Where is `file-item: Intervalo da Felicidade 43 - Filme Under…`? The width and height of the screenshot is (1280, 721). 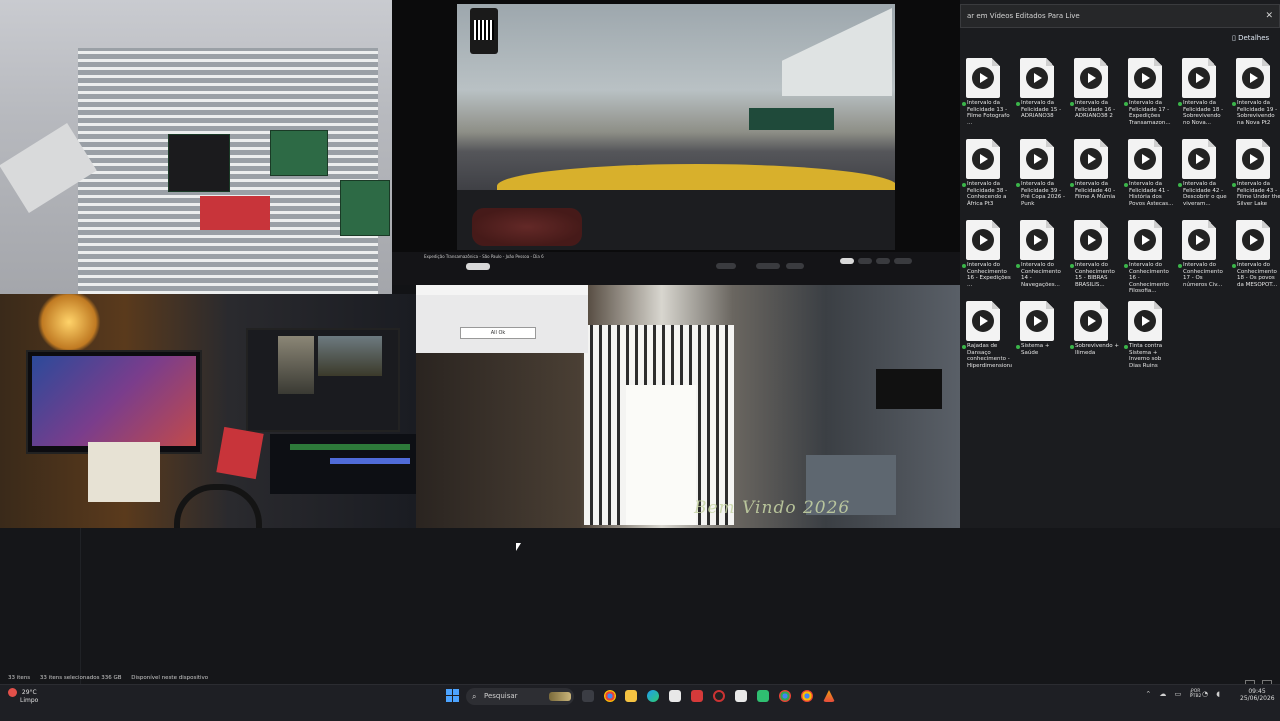
file-item: Intervalo da Felicidade 43 - Filme Under… is located at coordinates (1256, 177).